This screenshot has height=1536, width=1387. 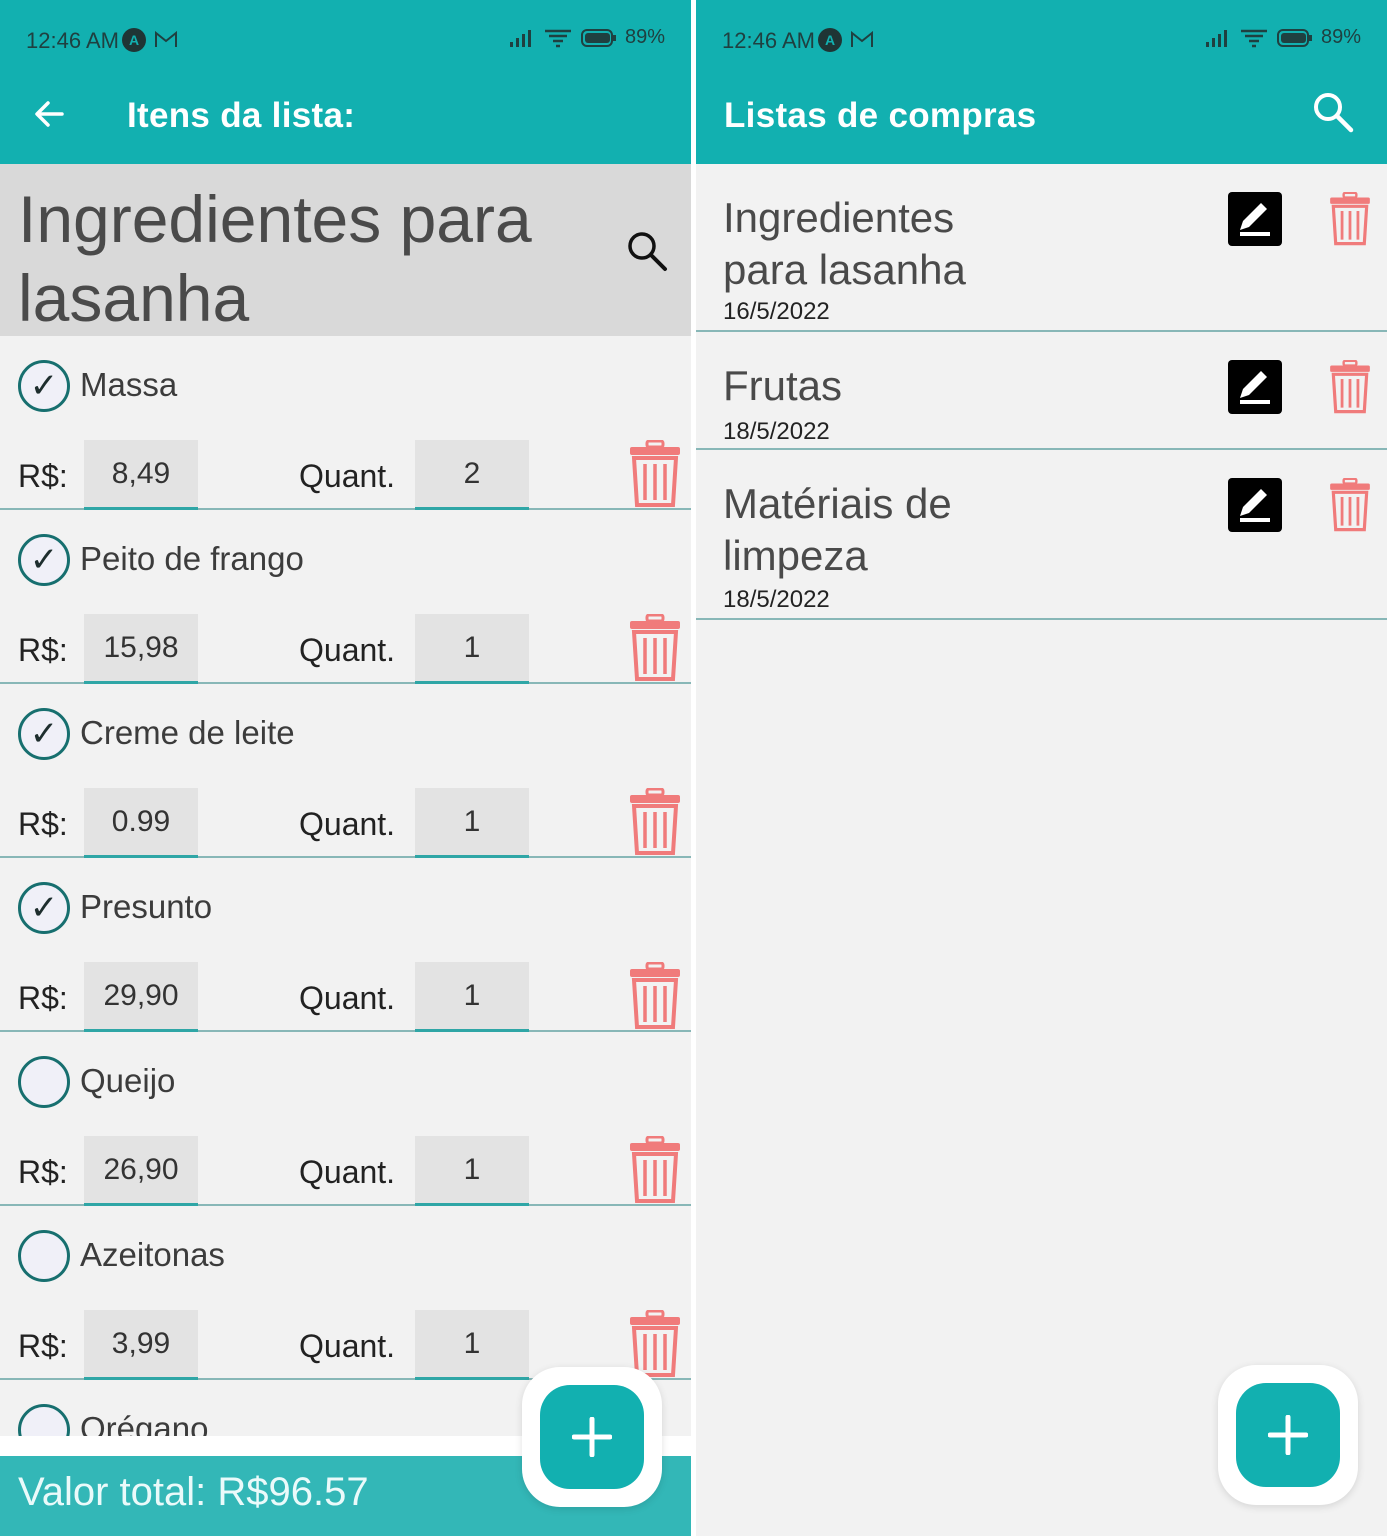 I want to click on price-field: 15,98, so click(x=141, y=649).